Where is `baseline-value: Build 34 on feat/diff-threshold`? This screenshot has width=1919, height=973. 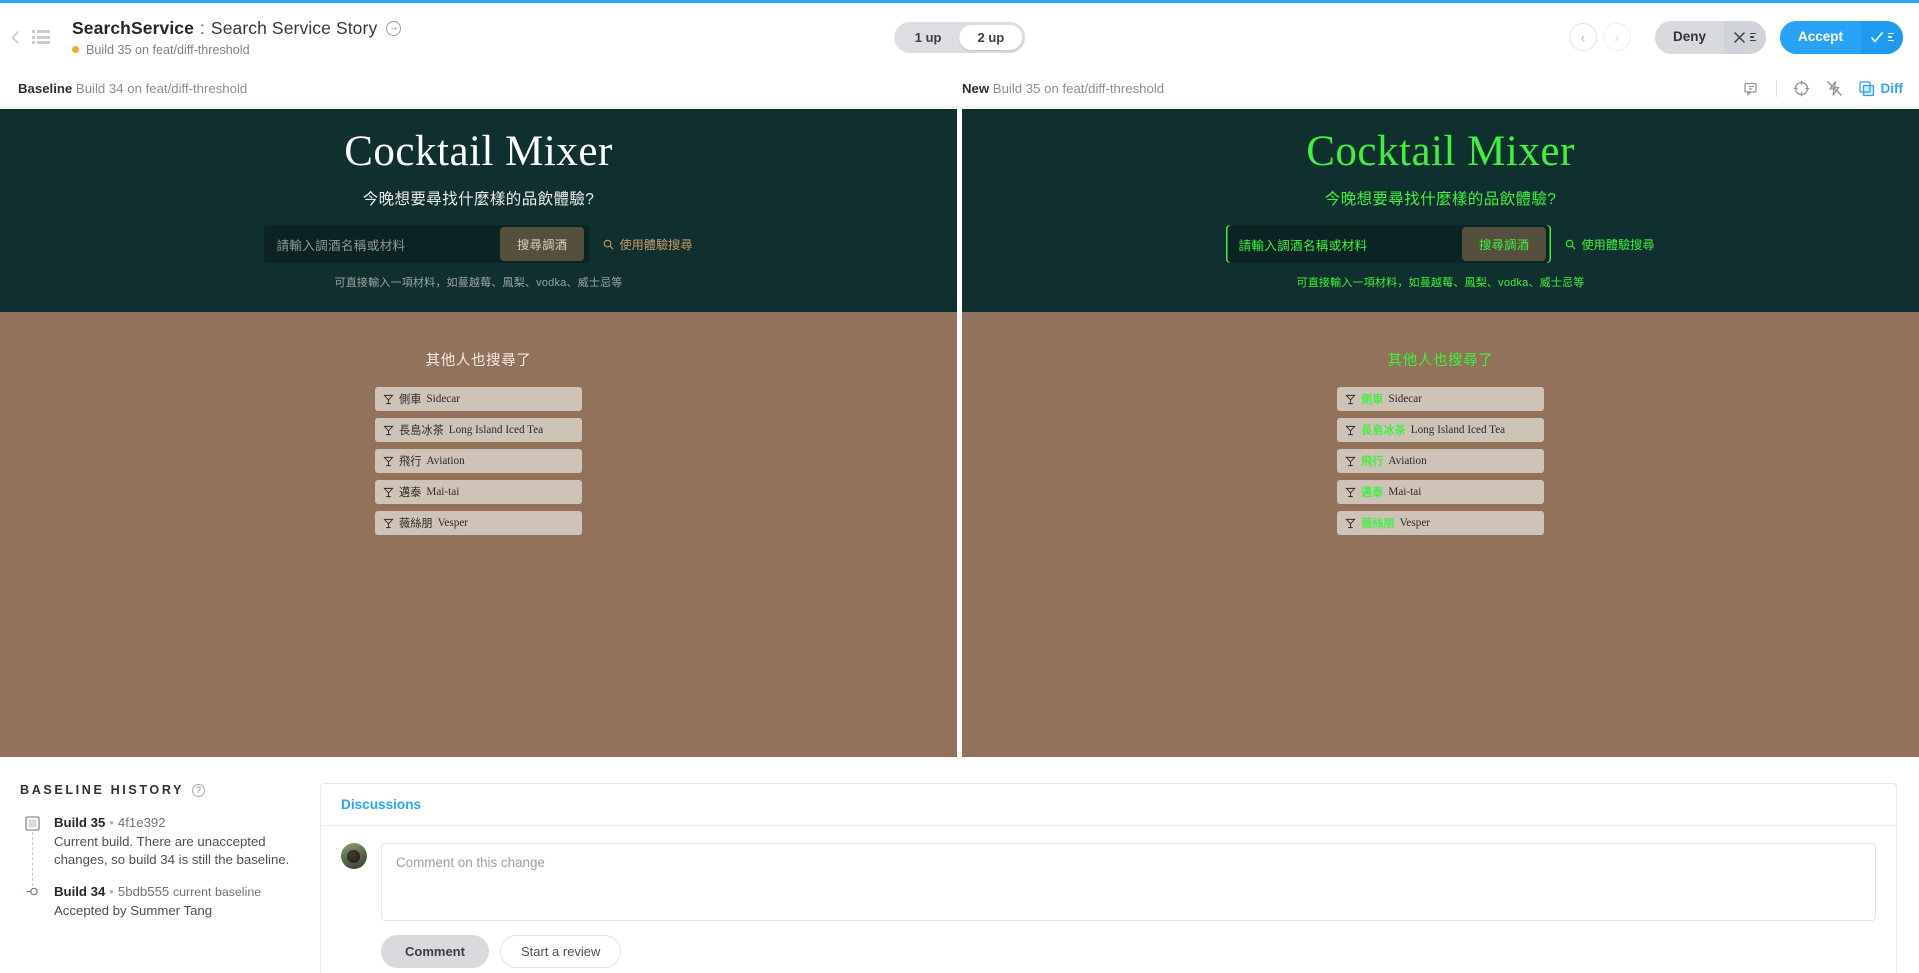
baseline-value: Build 34 on feat/diff-threshold is located at coordinates (161, 88).